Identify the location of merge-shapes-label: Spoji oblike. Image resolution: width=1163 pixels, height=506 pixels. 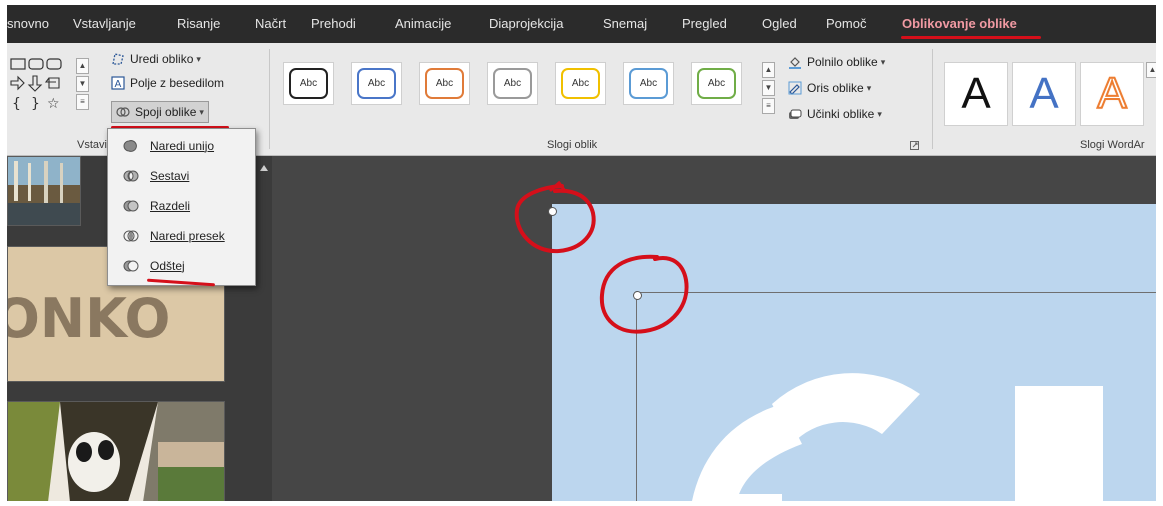
(166, 112).